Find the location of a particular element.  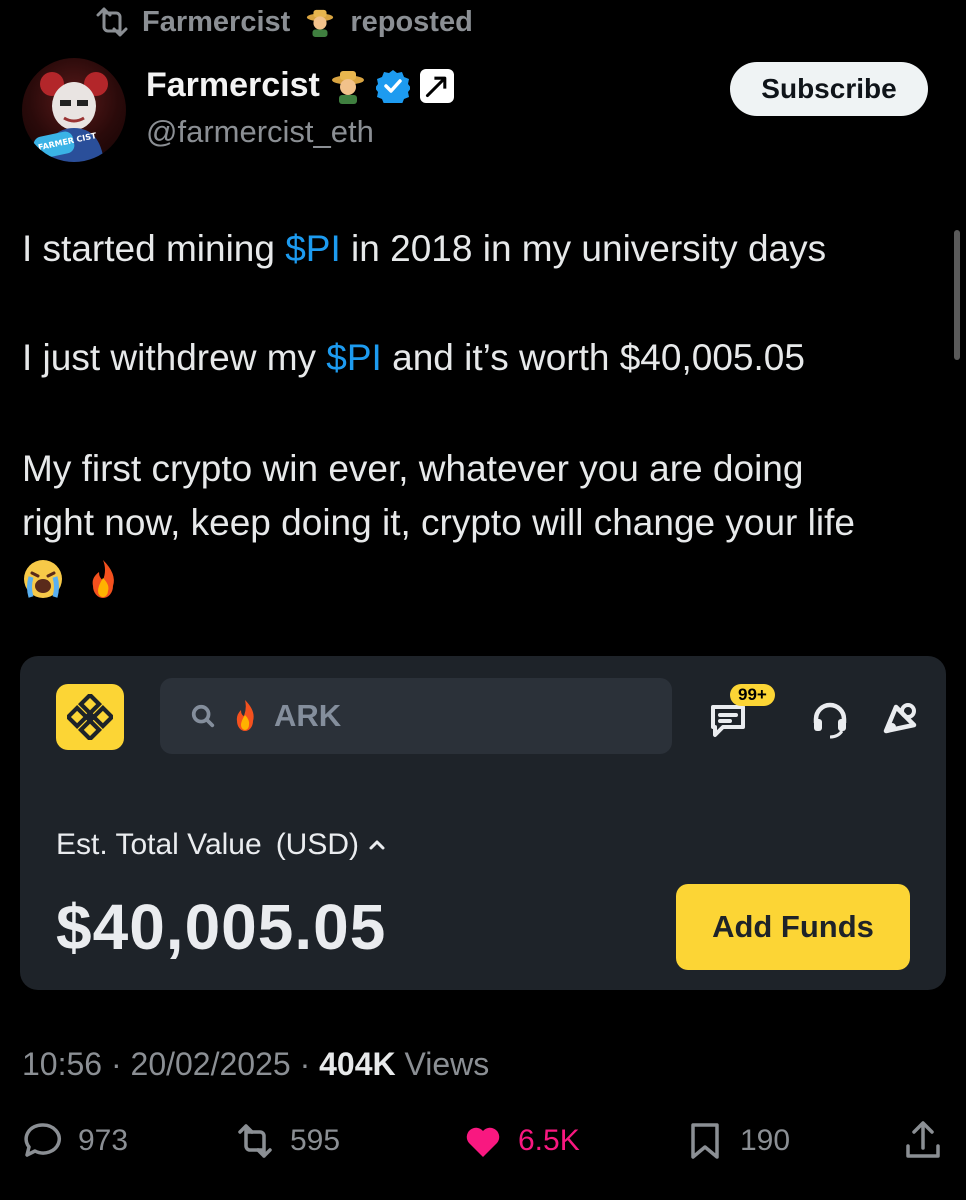

tweet-meta: 10:56 · 20/02/2025 · 404K Views is located at coordinates (256, 1064).